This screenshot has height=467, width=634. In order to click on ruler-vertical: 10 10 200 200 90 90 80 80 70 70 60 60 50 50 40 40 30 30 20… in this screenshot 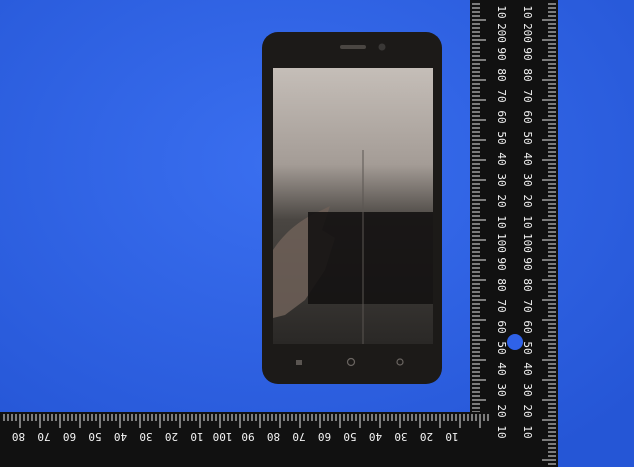, I will do `click(514, 233)`.